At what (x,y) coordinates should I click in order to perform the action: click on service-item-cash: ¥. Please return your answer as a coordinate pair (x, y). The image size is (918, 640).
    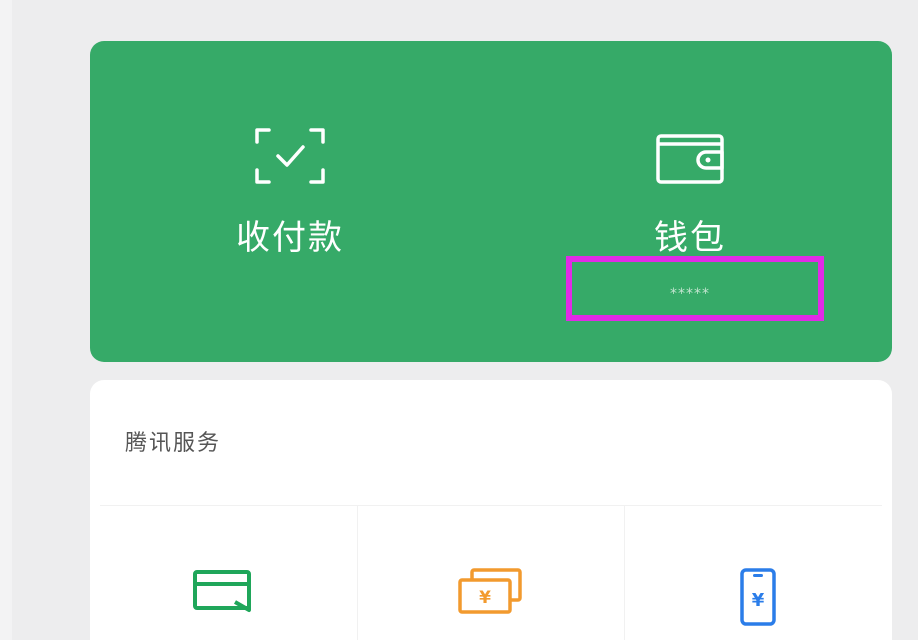
    Looking at the image, I should click on (491, 573).